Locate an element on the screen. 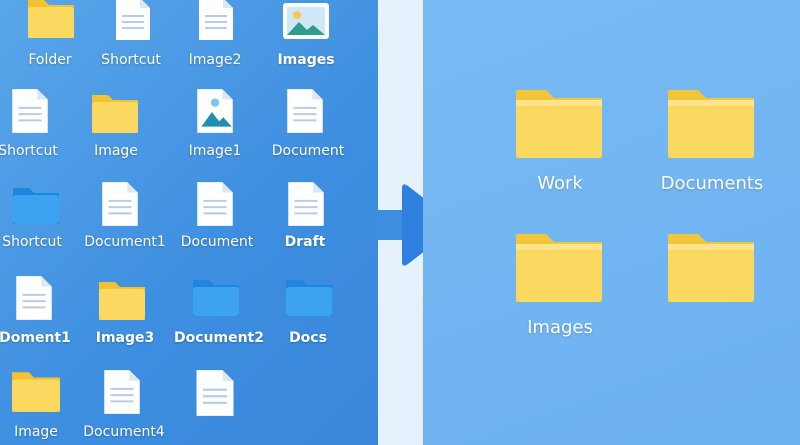 This screenshot has width=800, height=445. folder-untitled is located at coordinates (723, 284).